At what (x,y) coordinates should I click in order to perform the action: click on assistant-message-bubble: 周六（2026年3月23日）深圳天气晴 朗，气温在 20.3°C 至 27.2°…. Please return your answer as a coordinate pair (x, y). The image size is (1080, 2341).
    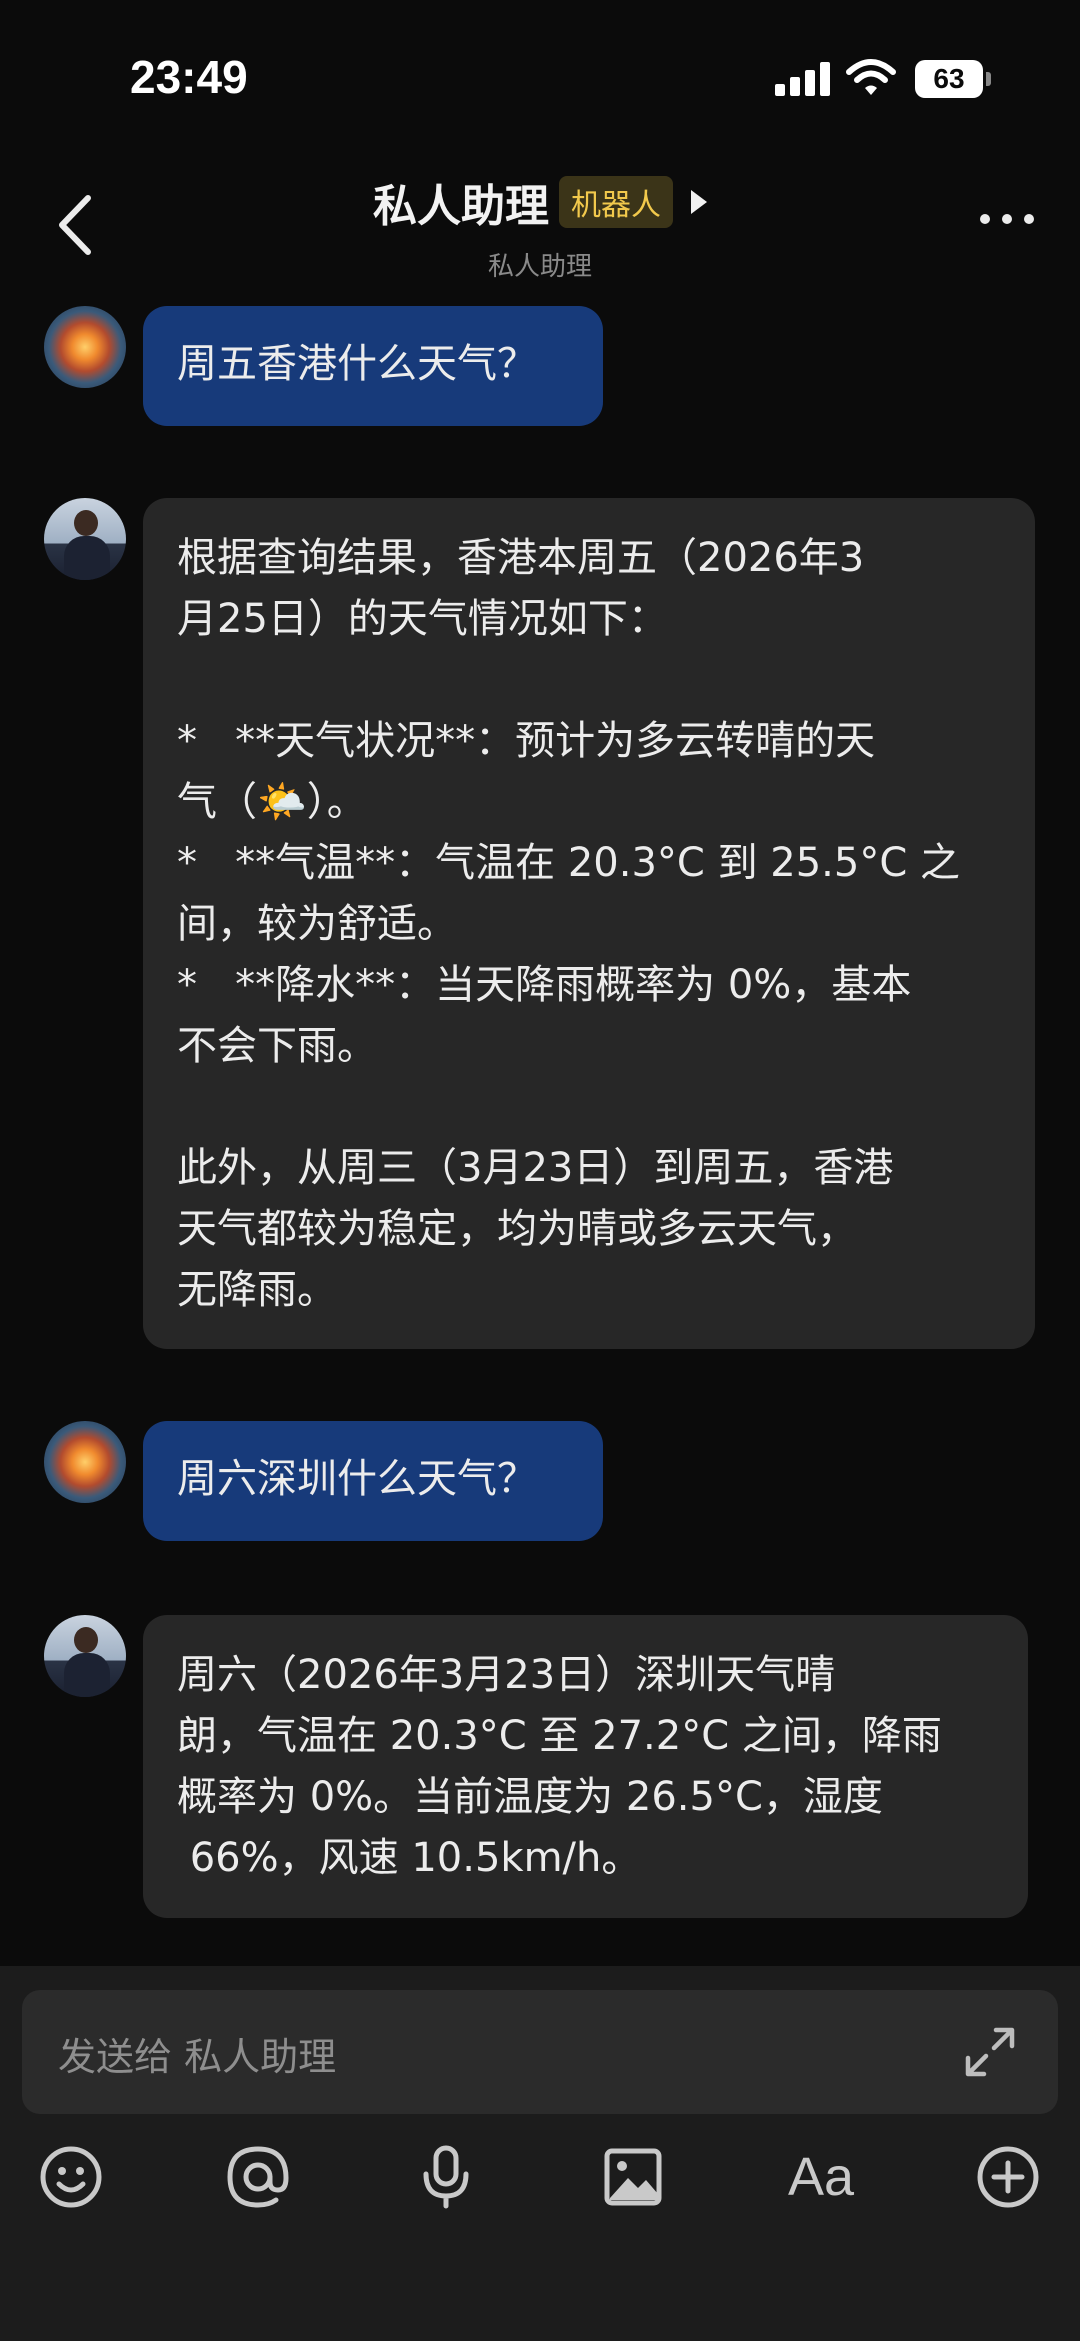
    Looking at the image, I should click on (585, 1766).